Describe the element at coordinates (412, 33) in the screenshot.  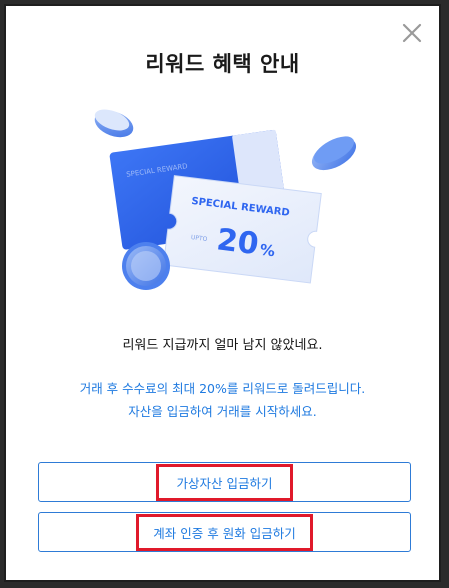
I see `close-icon` at that location.